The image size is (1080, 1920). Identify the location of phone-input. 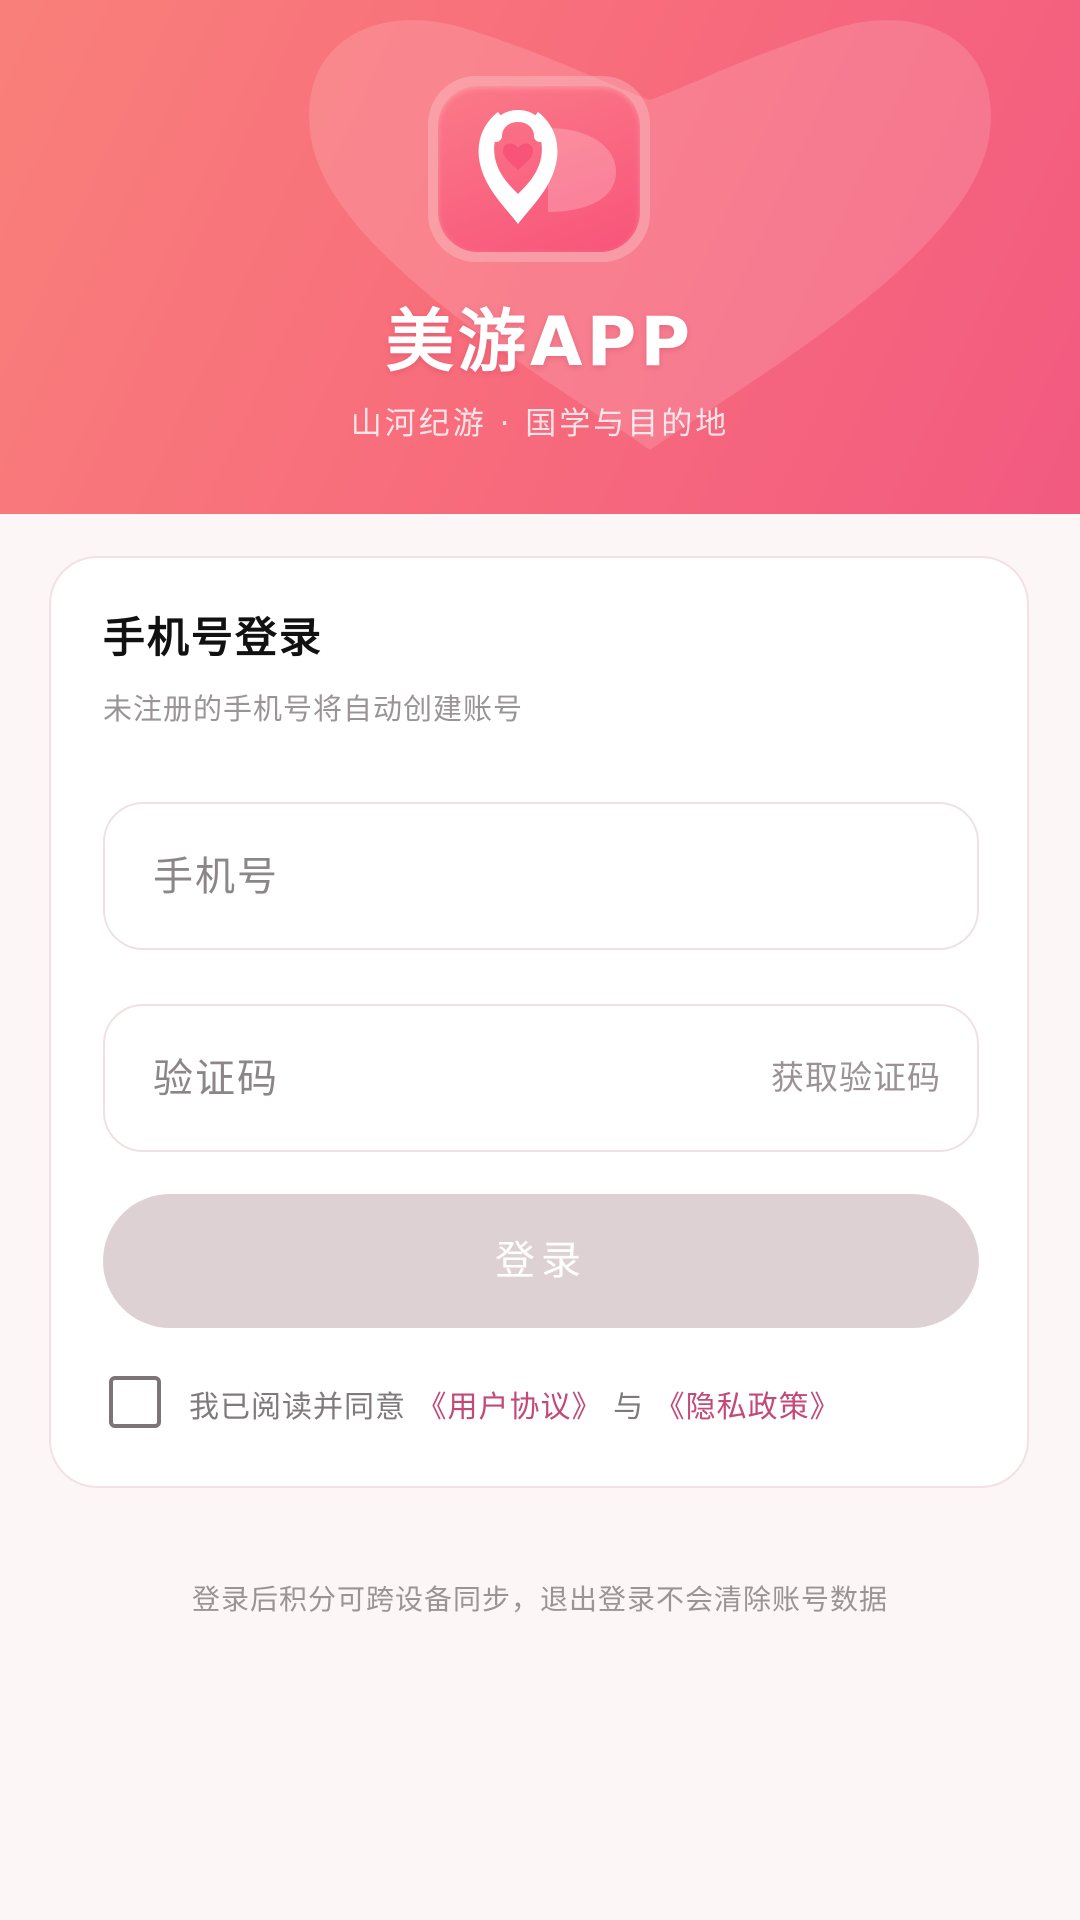
(433, 877).